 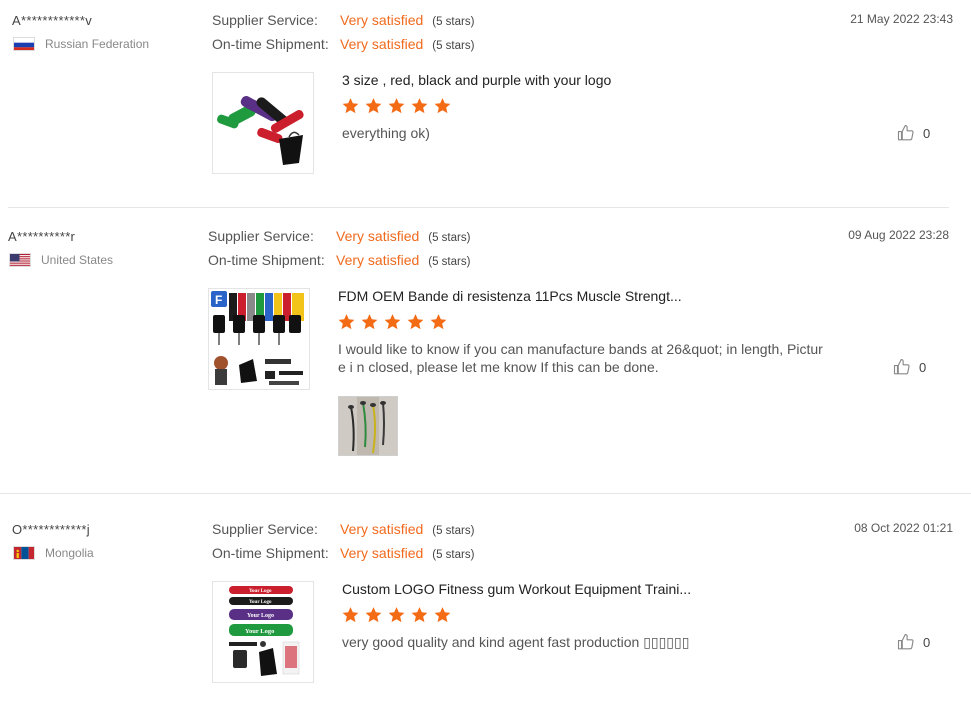 I want to click on reviewer-country: United States, so click(x=61, y=260).